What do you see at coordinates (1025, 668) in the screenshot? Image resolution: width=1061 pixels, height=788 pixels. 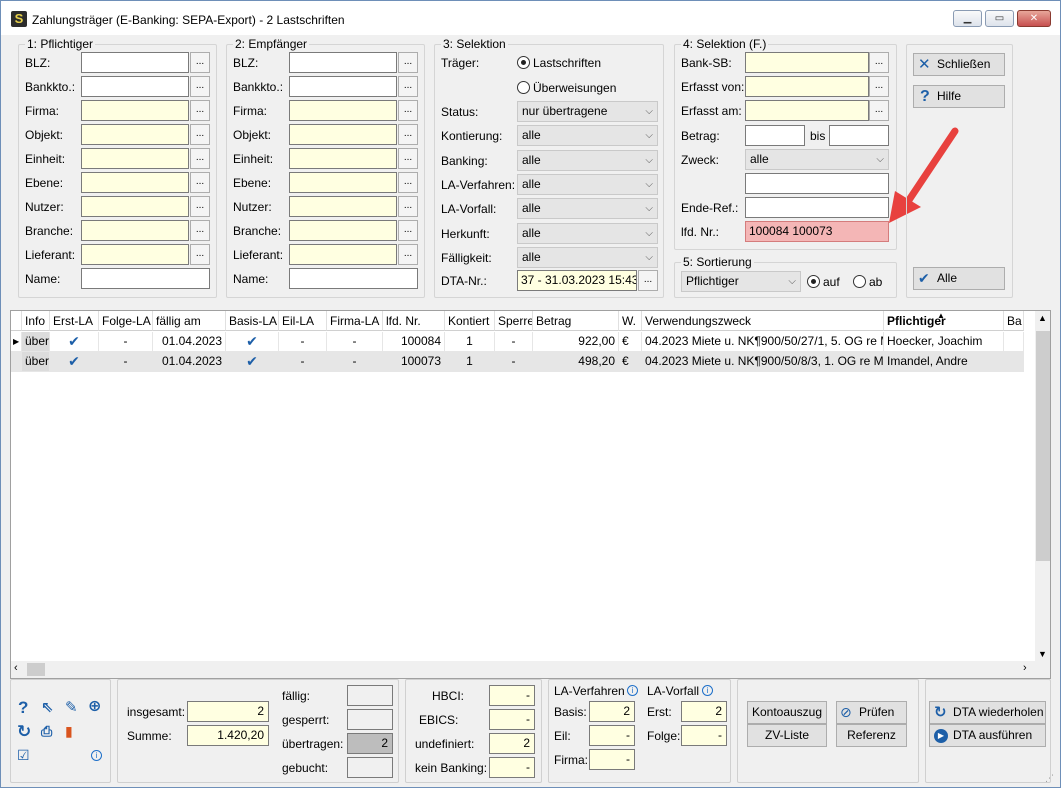 I see `scroll-right-icon: ›` at bounding box center [1025, 668].